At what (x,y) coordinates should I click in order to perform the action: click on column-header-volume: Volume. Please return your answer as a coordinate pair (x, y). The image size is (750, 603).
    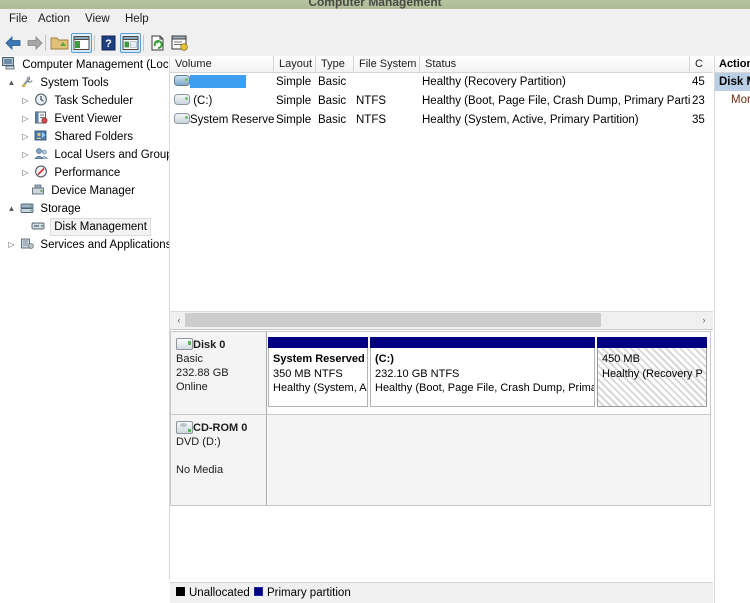
    Looking at the image, I should click on (222, 64).